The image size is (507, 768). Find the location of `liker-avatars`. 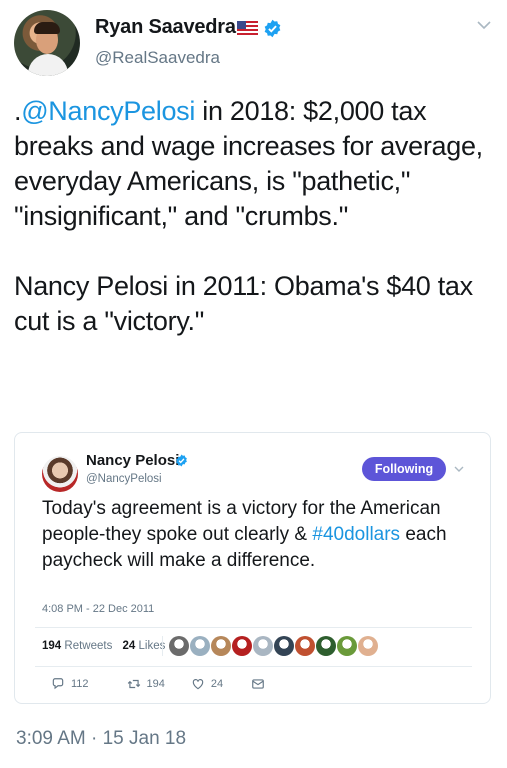

liker-avatars is located at coordinates (273, 646).